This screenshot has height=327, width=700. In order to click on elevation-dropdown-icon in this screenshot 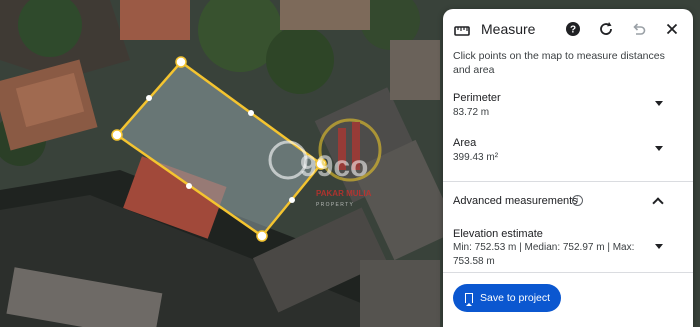, I will do `click(659, 246)`.